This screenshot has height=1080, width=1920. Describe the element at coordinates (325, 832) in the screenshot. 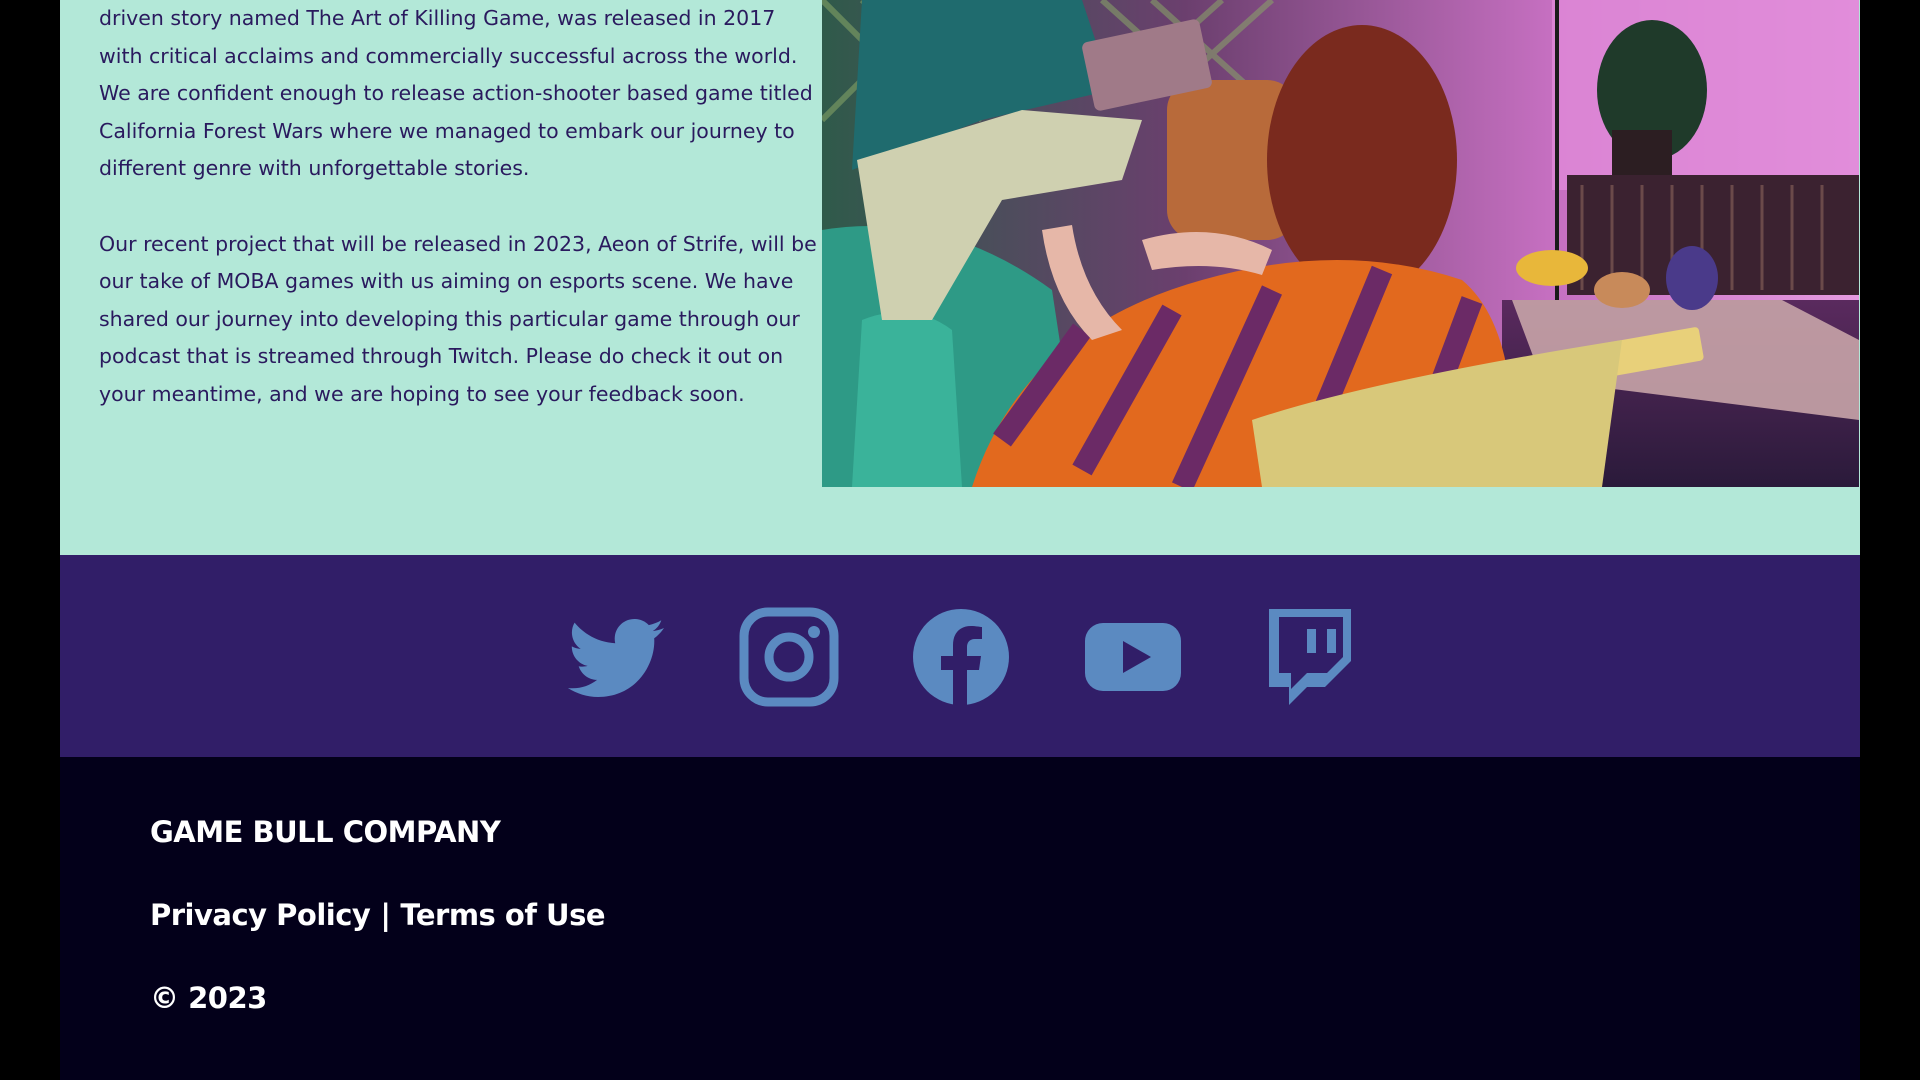

I see `company-name: GAME BULL COMPANY` at that location.